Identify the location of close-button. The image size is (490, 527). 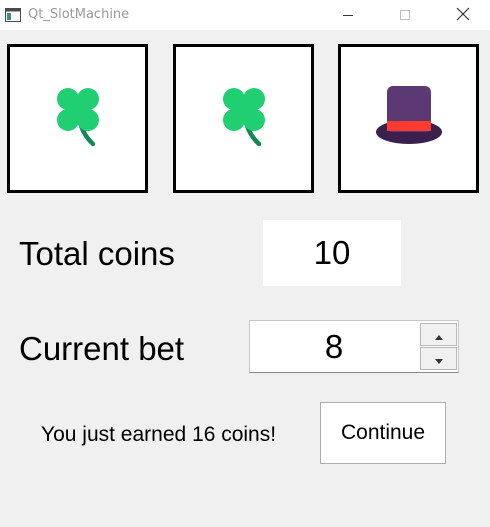
(463, 15).